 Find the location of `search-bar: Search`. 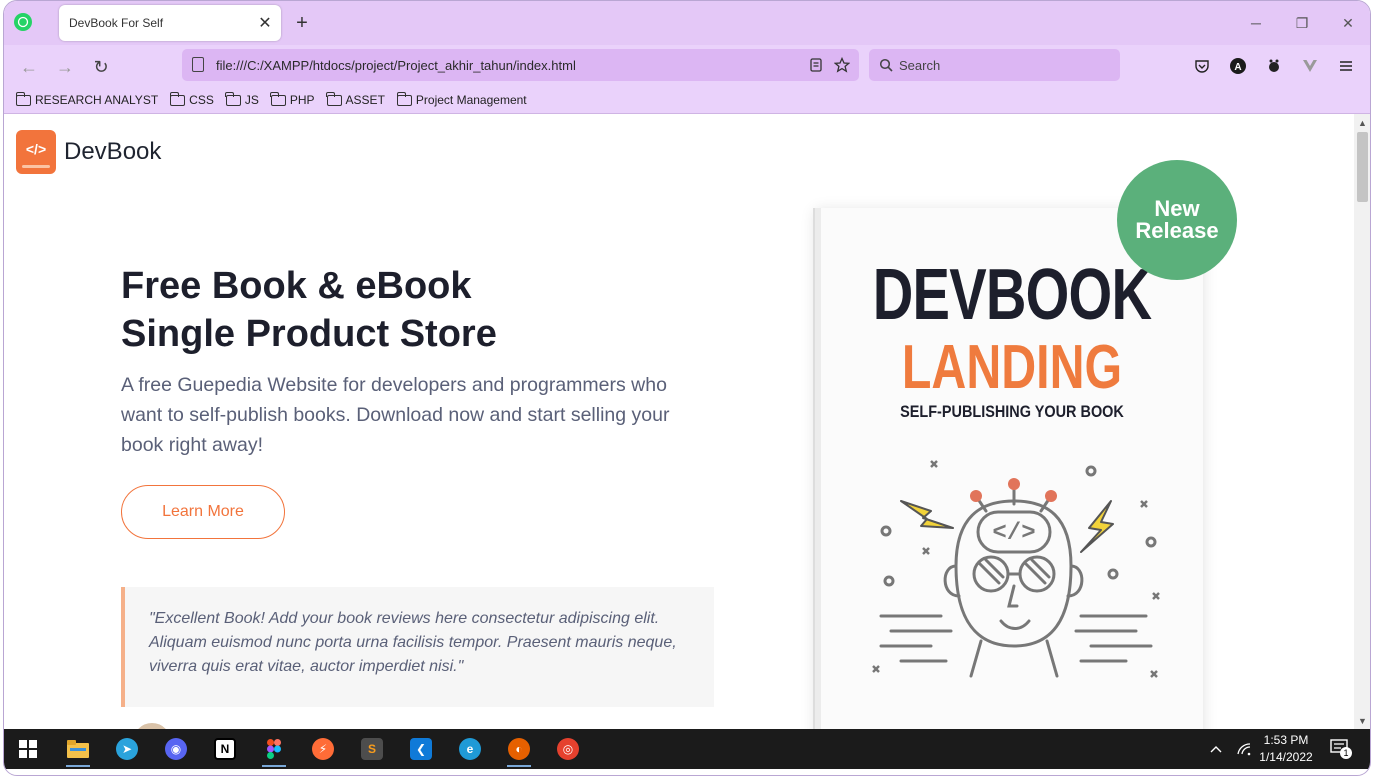

search-bar: Search is located at coordinates (994, 65).